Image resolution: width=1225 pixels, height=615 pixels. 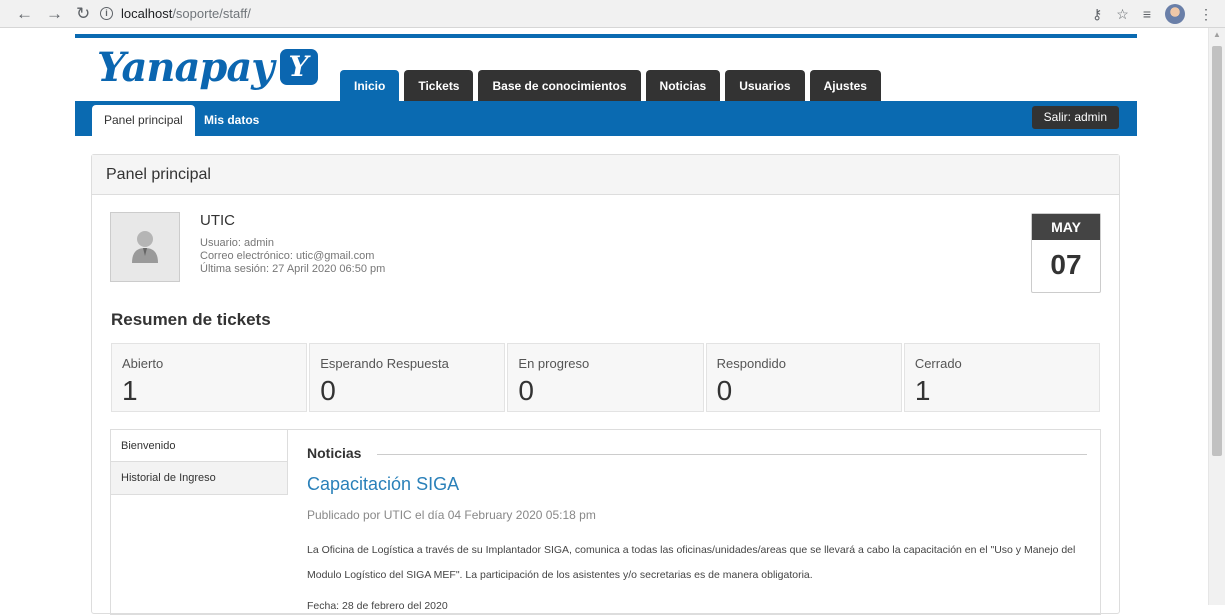 I want to click on stat-abierto: Abierto 1, so click(x=209, y=377).